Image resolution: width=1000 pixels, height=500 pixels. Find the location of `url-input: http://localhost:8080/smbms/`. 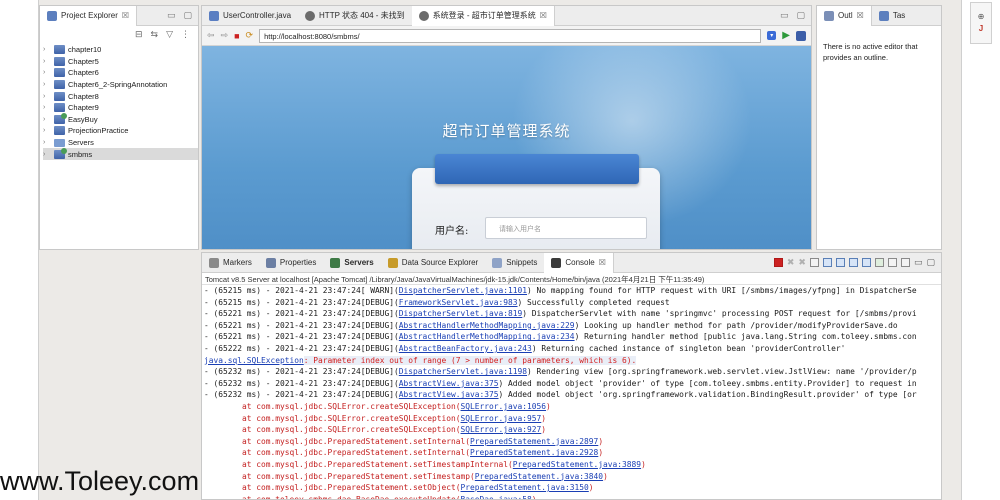

url-input: http://localhost:8080/smbms/ is located at coordinates (510, 35).